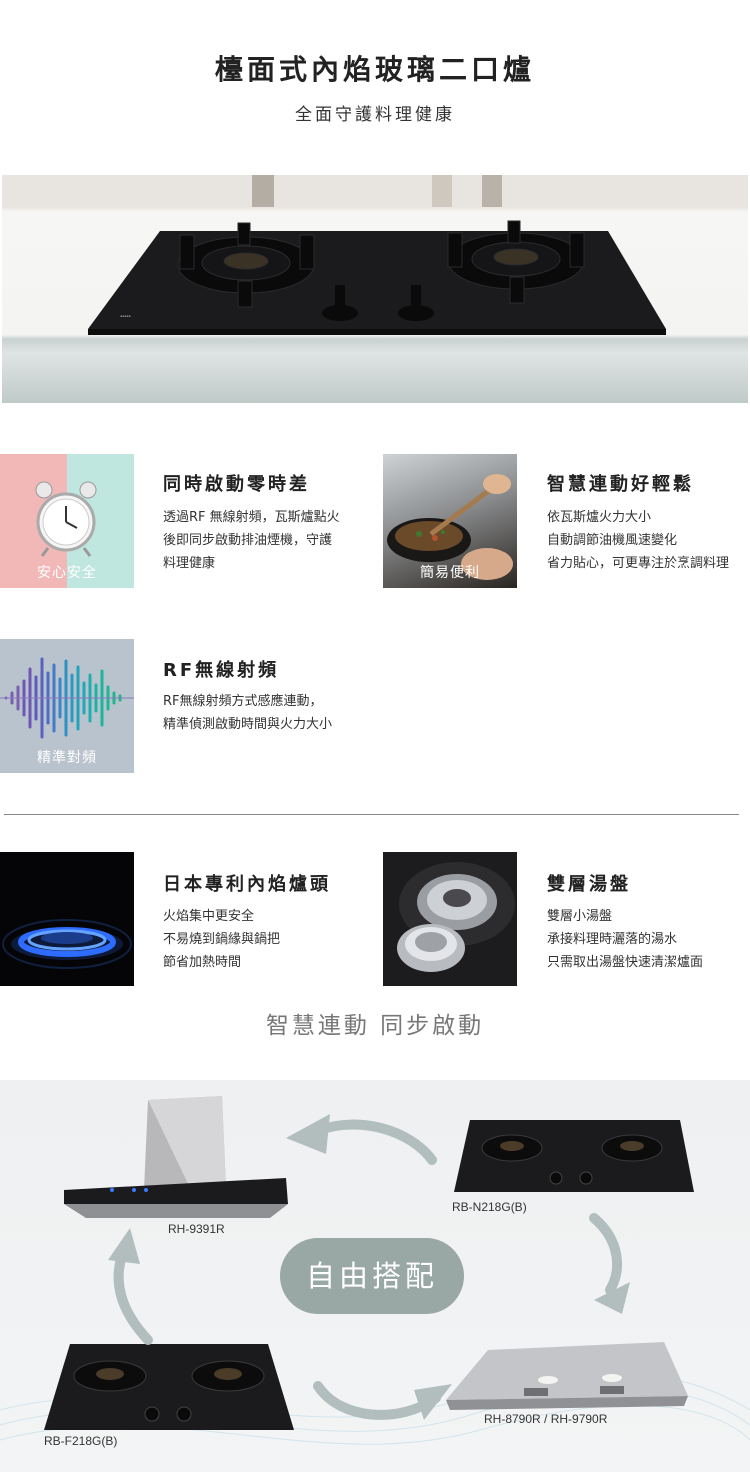 The image size is (750, 1472). What do you see at coordinates (176, 1157) in the screenshot?
I see `range-hood-9391r-image` at bounding box center [176, 1157].